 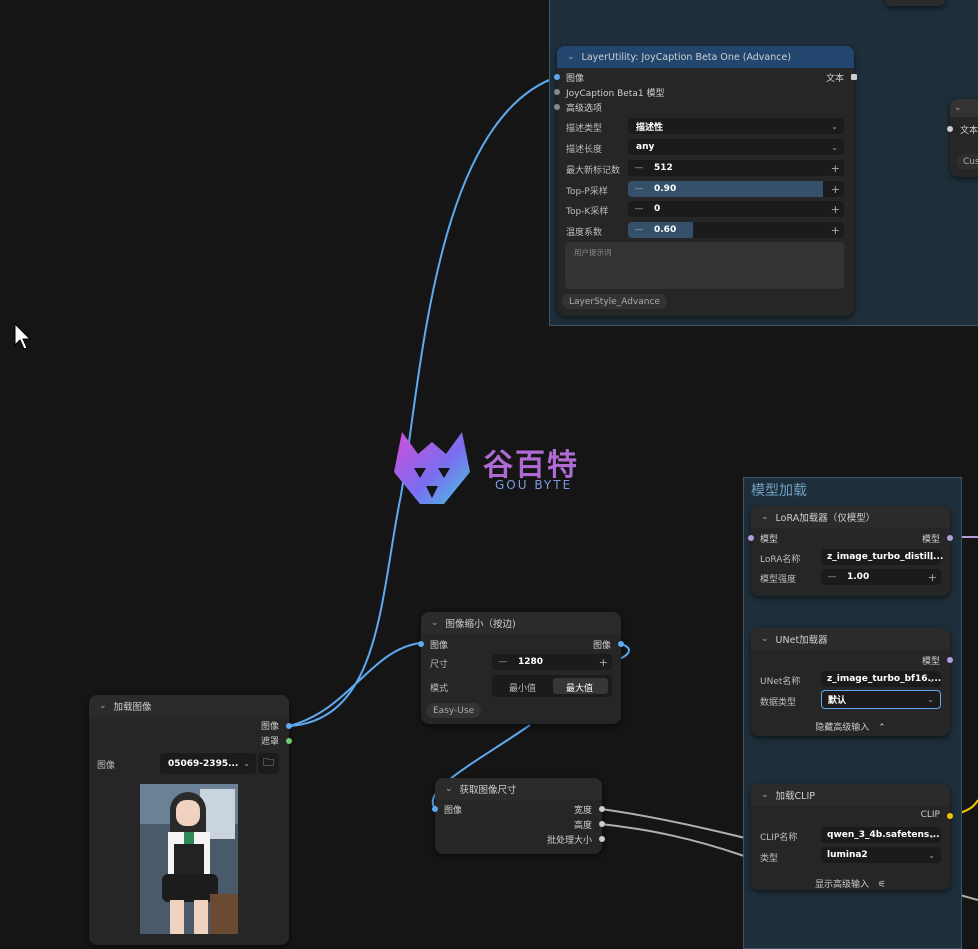 I want to click on strength-stepper: — 1.00 +, so click(x=881, y=577).